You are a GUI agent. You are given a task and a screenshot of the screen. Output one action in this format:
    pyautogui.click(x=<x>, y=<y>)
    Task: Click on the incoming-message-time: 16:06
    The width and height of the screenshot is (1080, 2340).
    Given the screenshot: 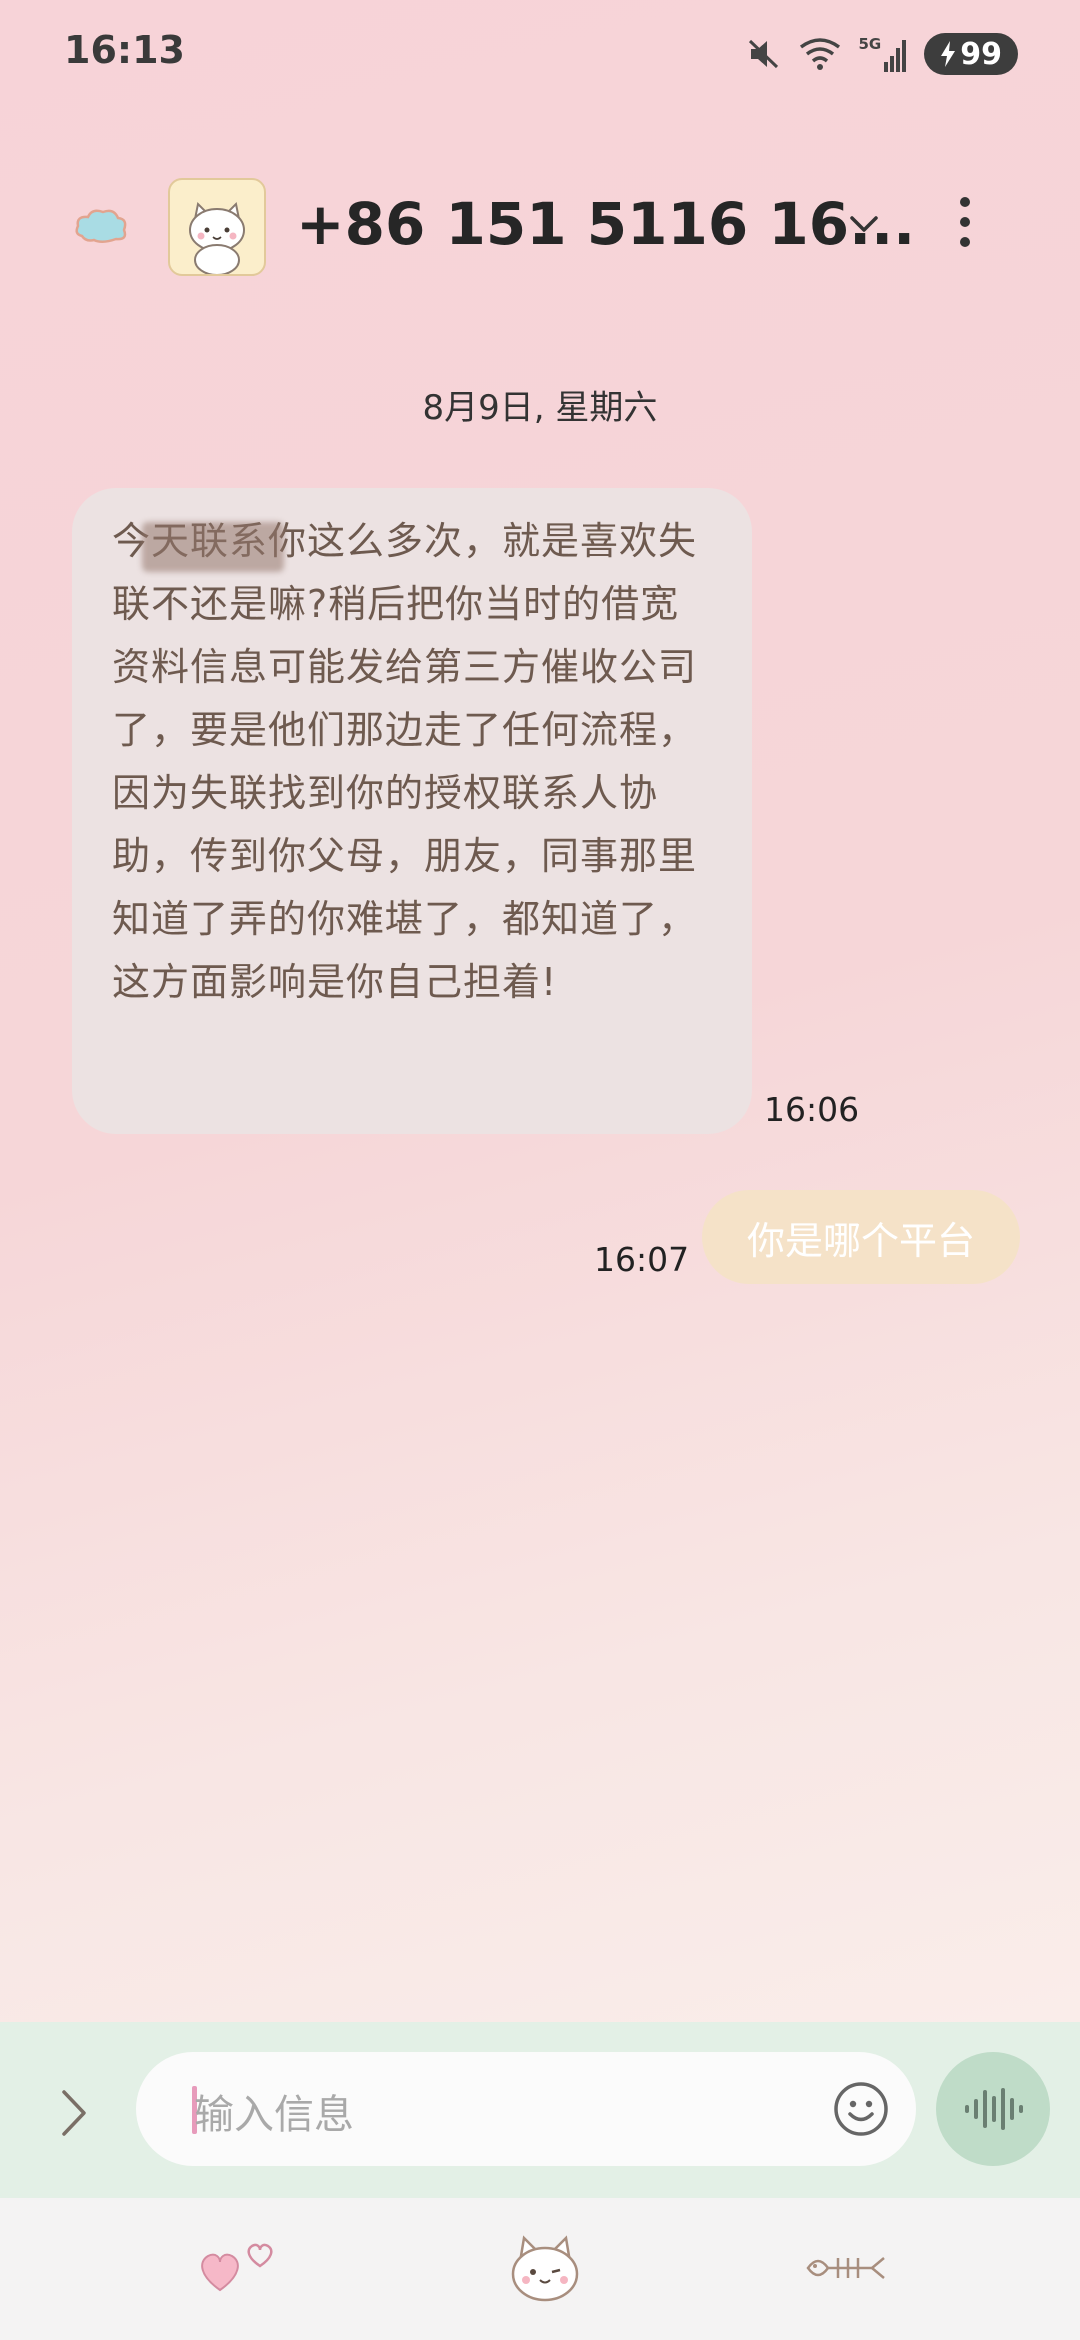 What is the action you would take?
    pyautogui.click(x=812, y=1109)
    